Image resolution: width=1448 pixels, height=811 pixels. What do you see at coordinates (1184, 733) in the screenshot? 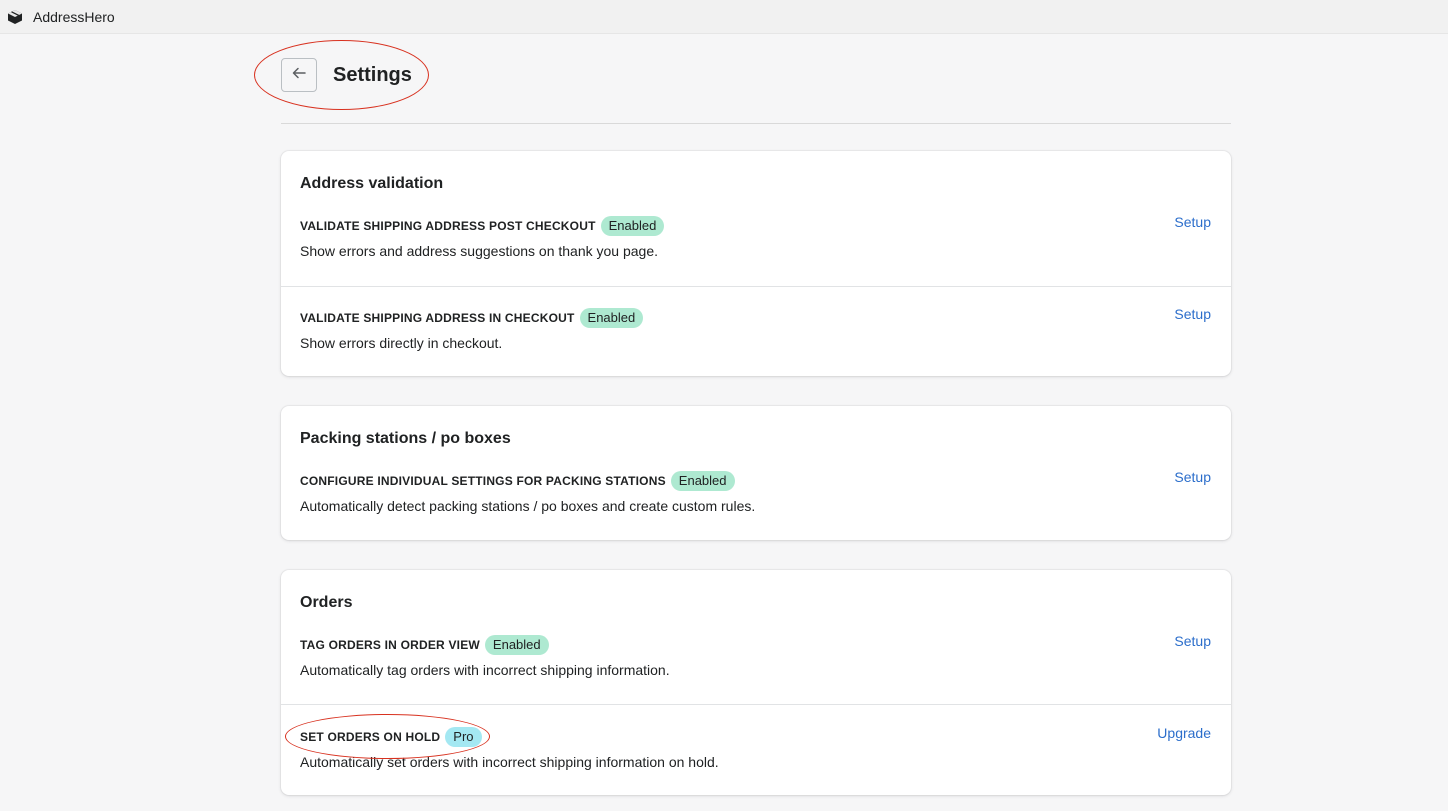
I see `upgrade-link: Upgrade` at bounding box center [1184, 733].